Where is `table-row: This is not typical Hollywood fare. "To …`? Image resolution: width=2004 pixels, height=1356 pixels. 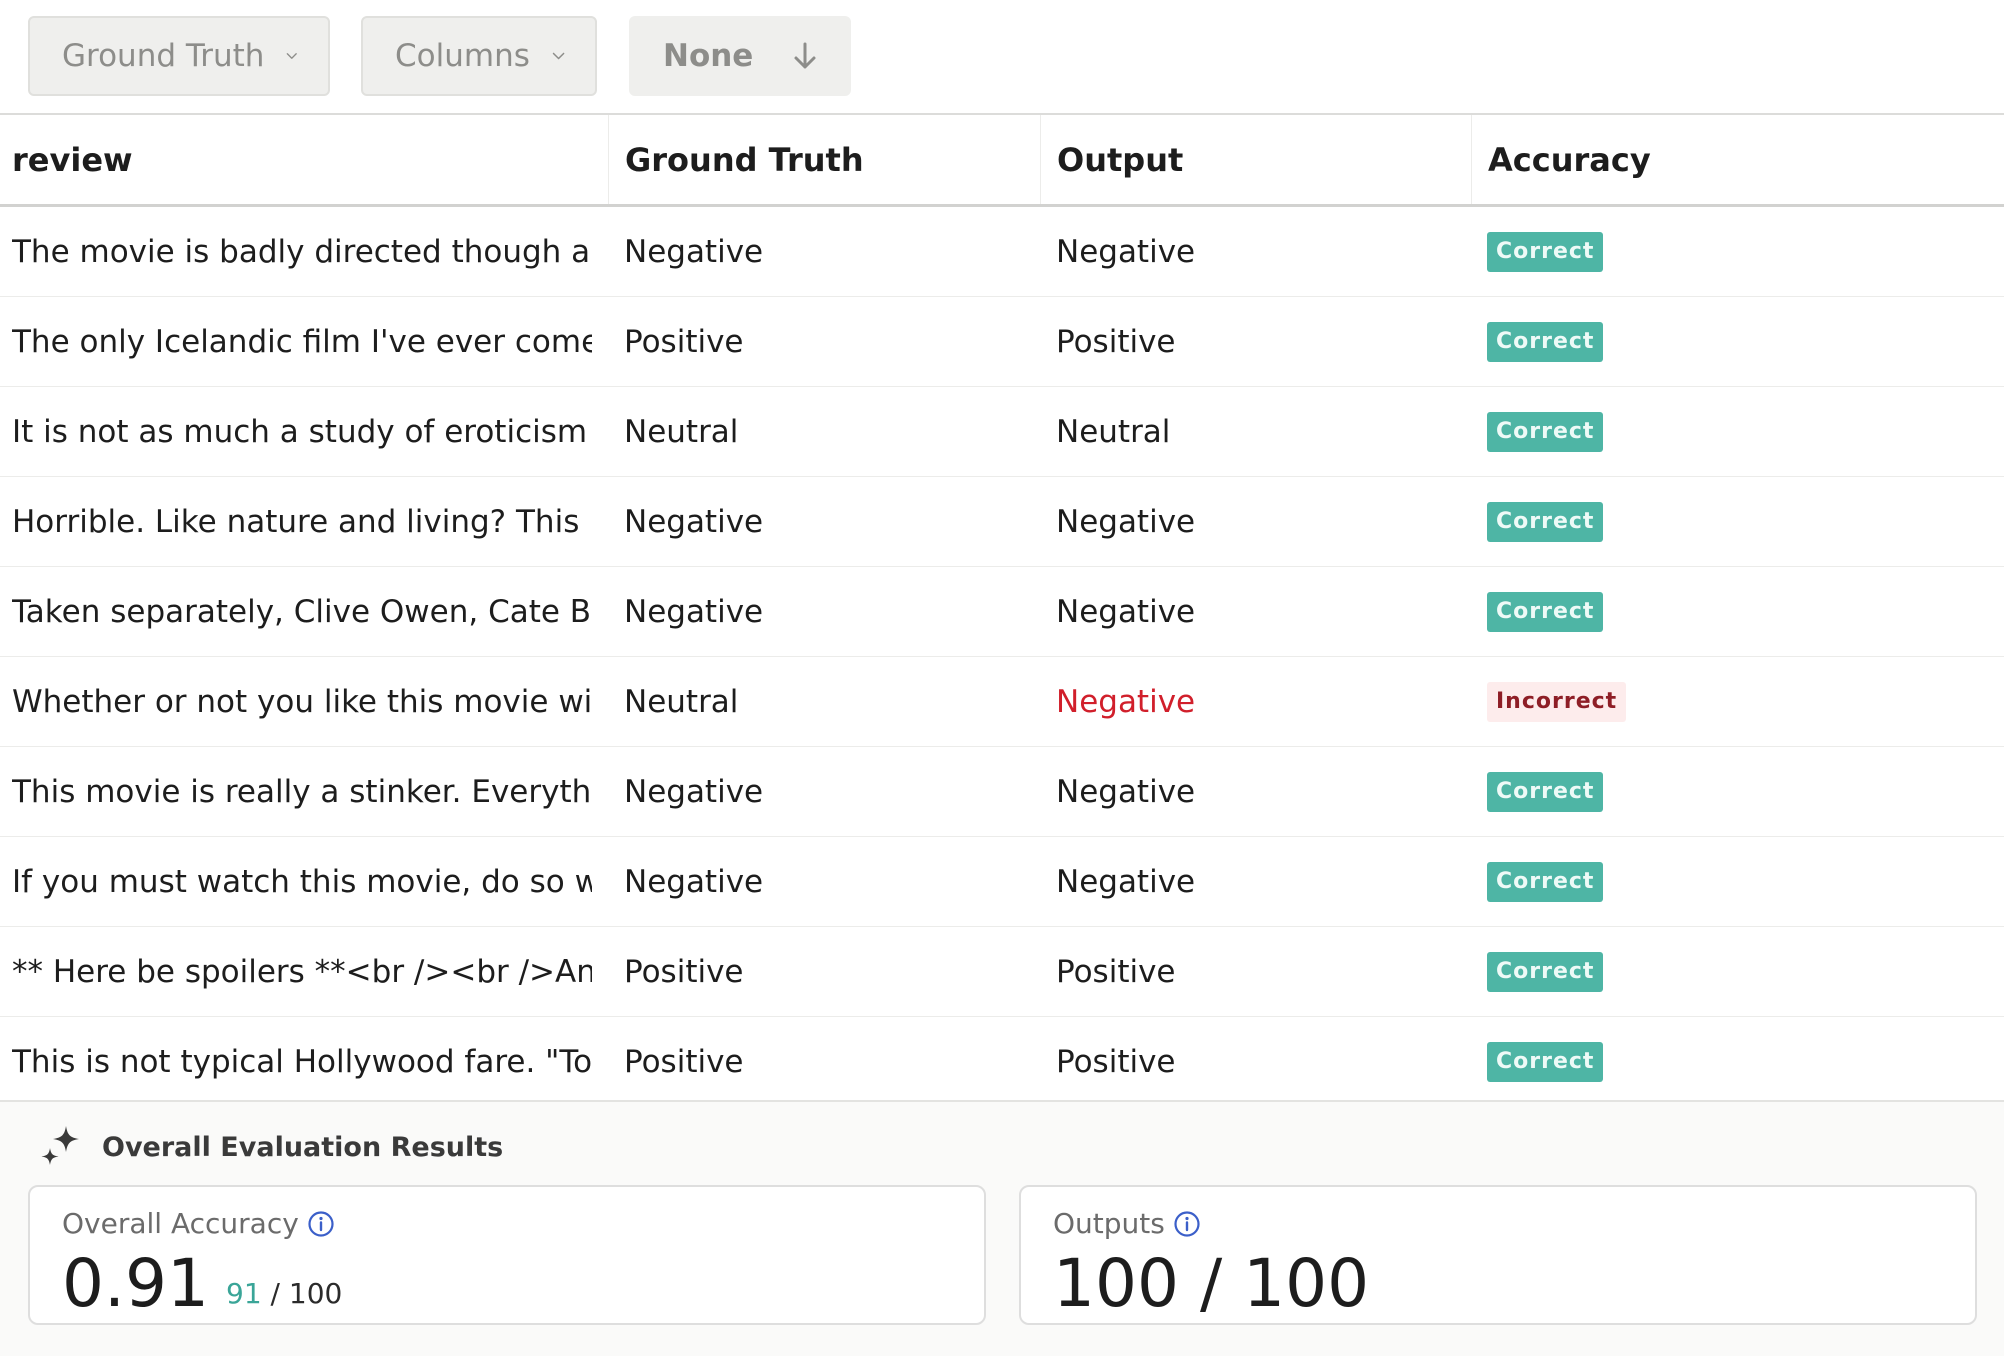 table-row: This is not typical Hollywood fare. "To … is located at coordinates (1002, 1062).